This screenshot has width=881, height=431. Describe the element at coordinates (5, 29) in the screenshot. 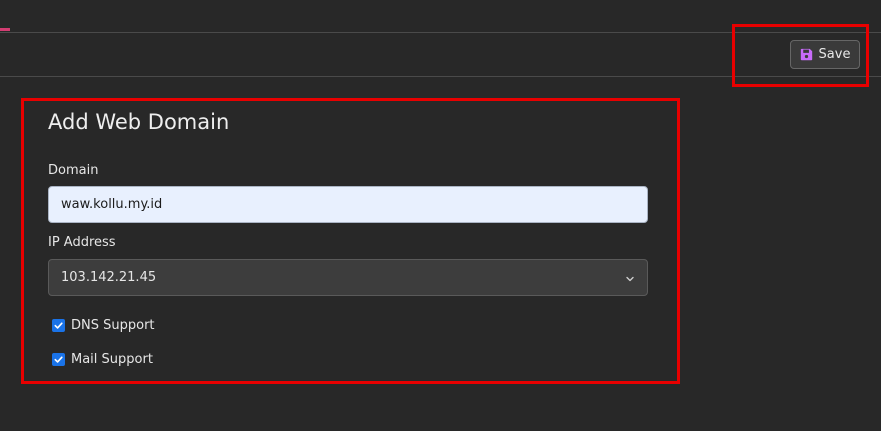

I see `accent-indicator` at that location.